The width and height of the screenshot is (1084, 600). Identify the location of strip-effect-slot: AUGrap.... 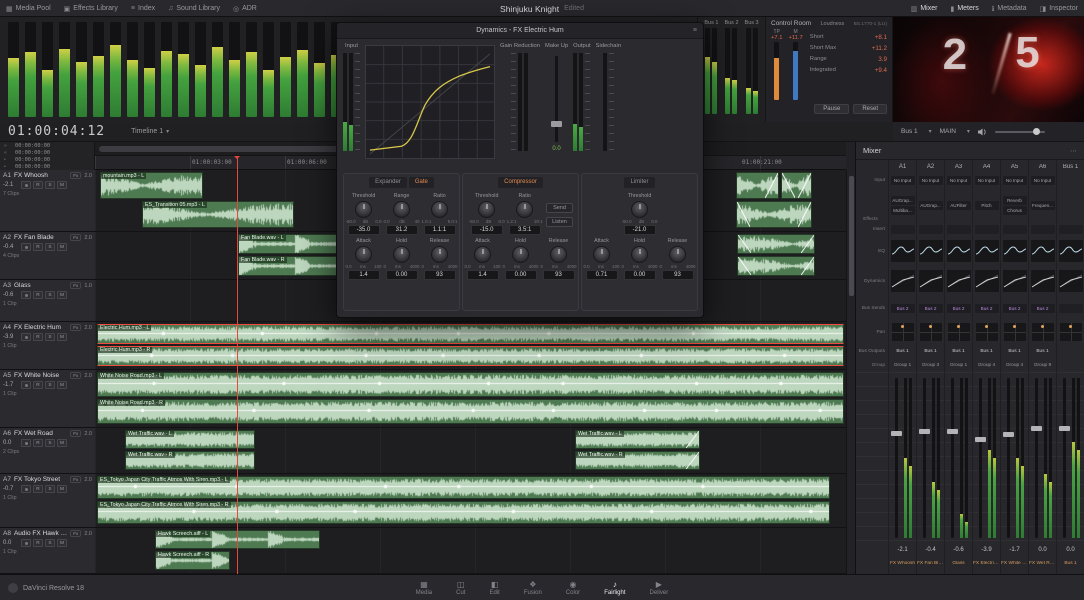
(902, 200).